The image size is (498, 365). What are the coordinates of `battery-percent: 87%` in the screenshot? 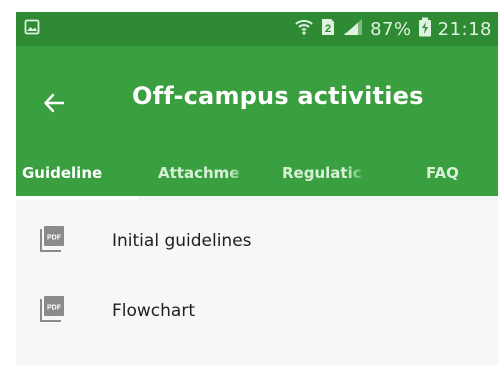 It's located at (391, 29).